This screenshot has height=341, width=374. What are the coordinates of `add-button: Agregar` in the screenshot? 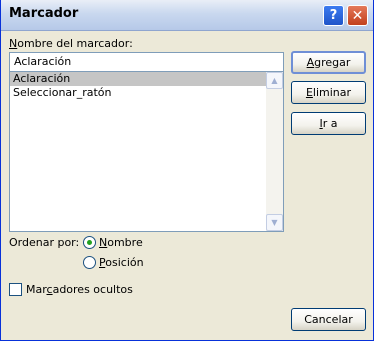 It's located at (328, 62).